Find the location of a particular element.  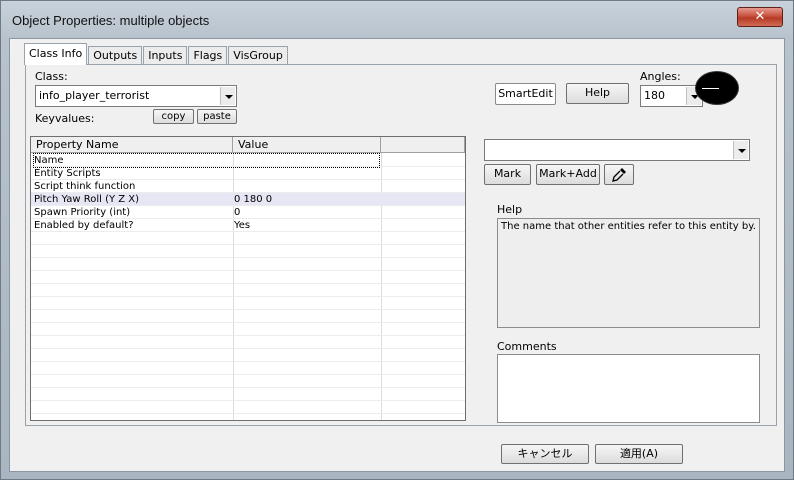

tab-class-info: Class Info is located at coordinates (56, 54).